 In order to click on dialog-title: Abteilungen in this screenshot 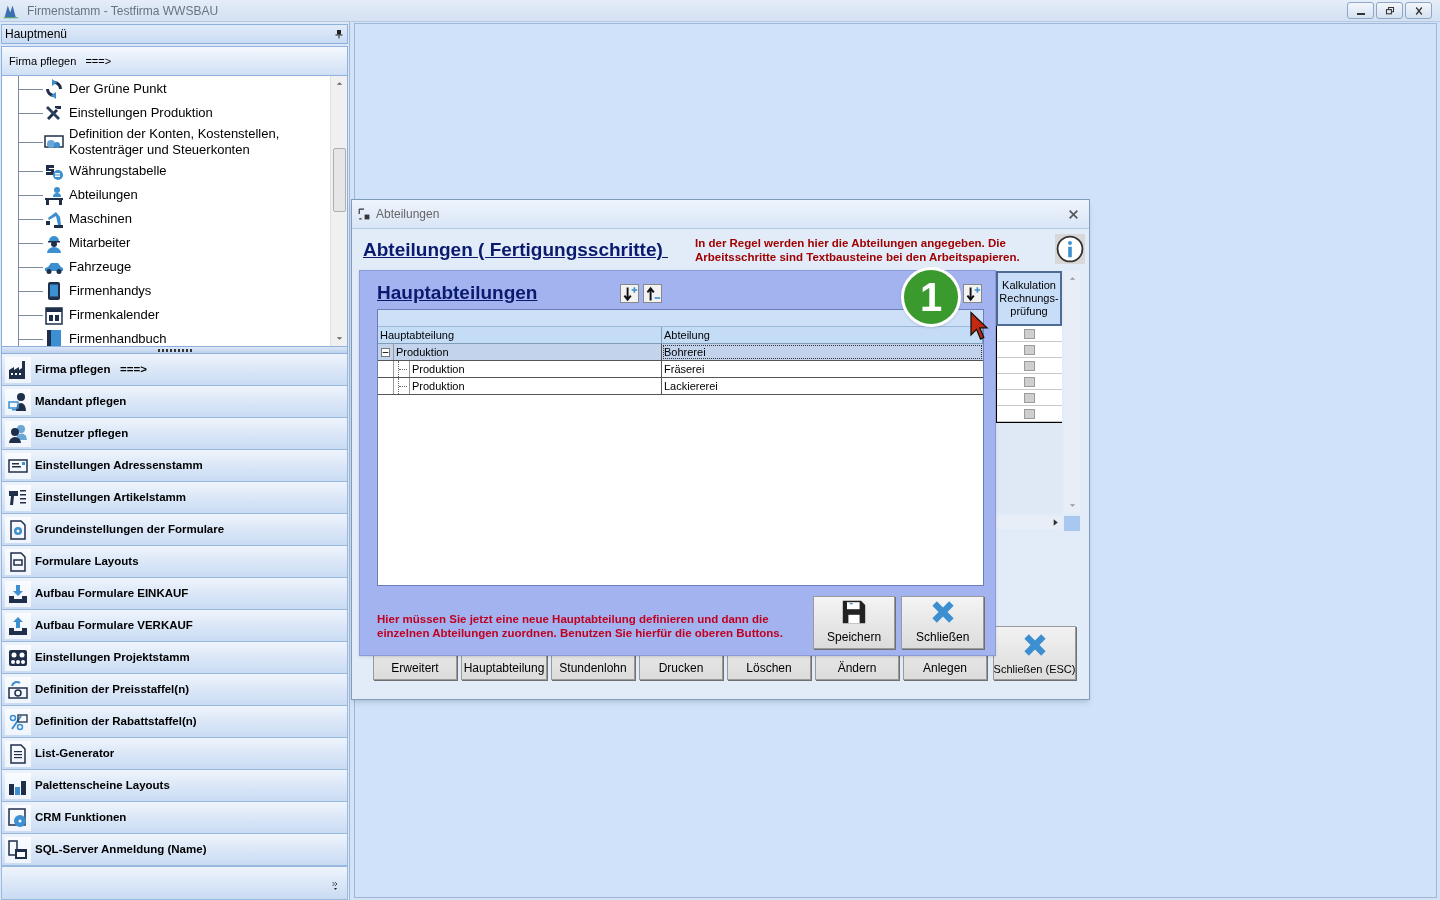, I will do `click(408, 214)`.